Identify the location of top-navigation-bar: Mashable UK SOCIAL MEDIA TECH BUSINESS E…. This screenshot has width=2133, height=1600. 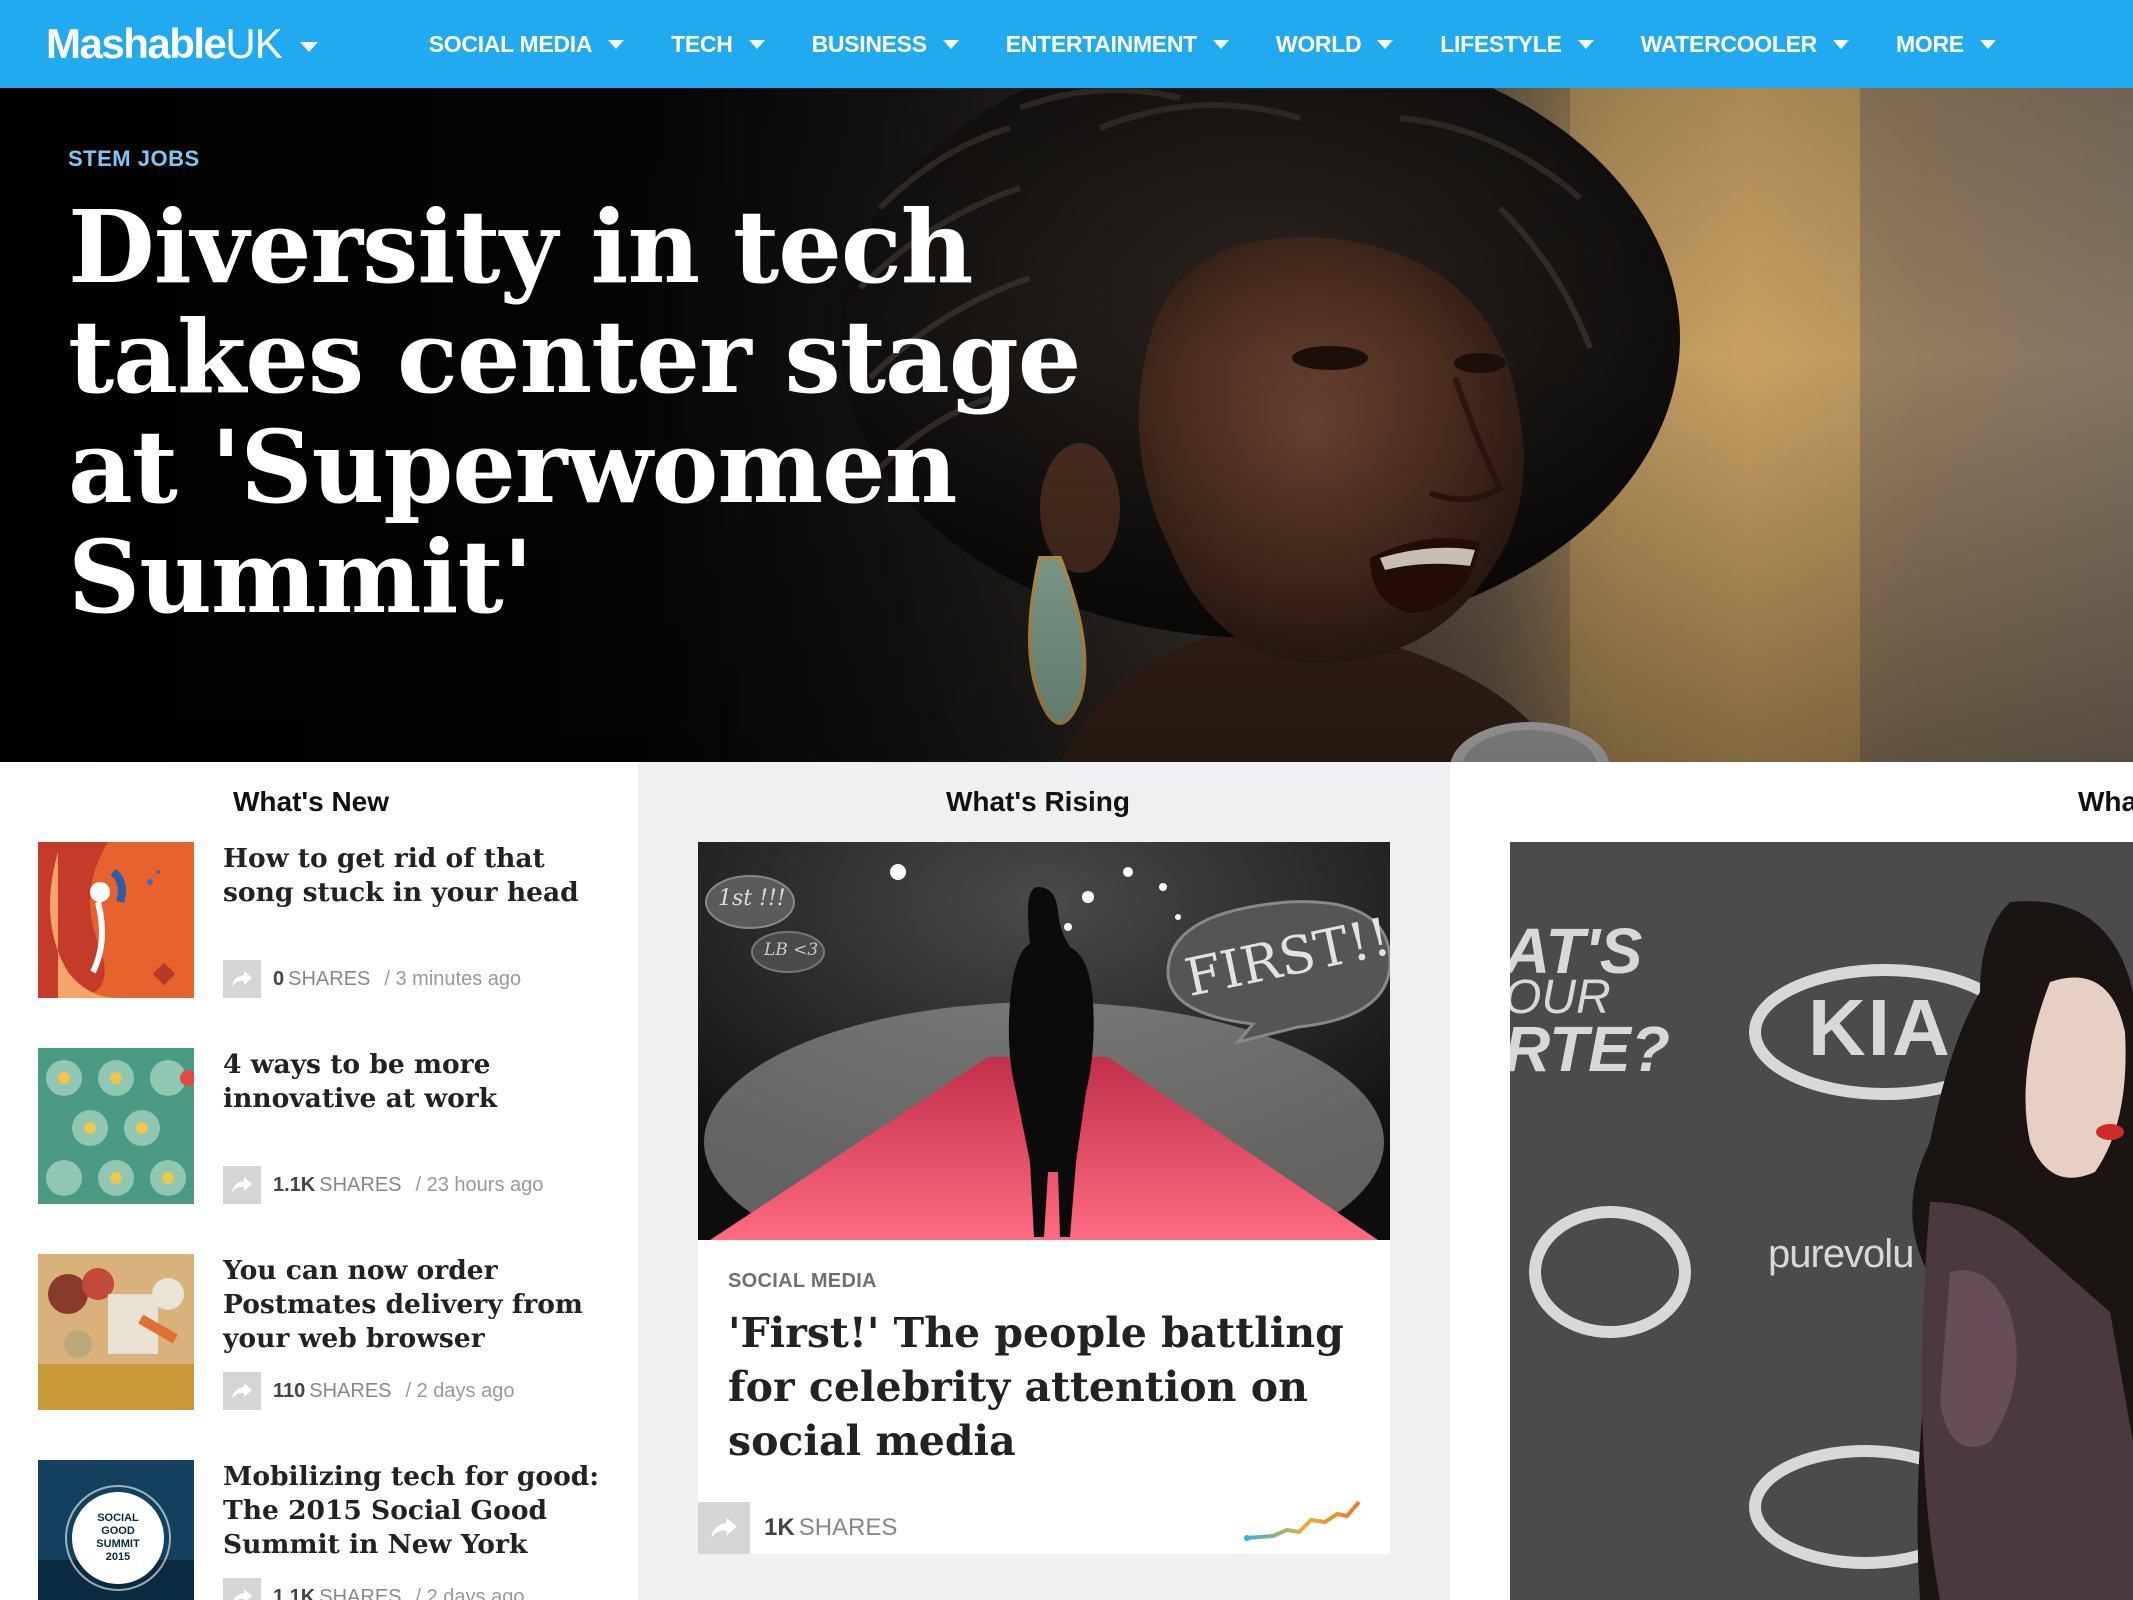
(1066, 44).